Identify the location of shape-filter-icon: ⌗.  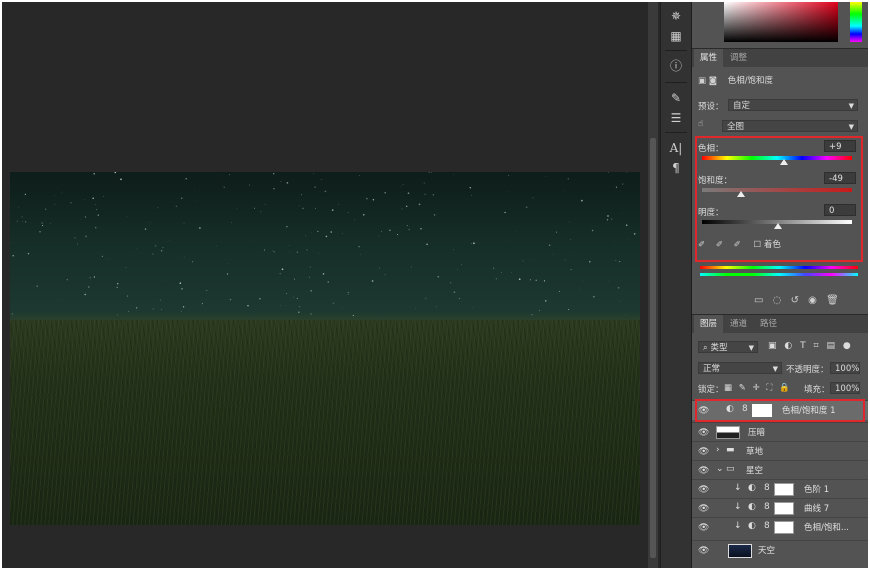
(816, 346).